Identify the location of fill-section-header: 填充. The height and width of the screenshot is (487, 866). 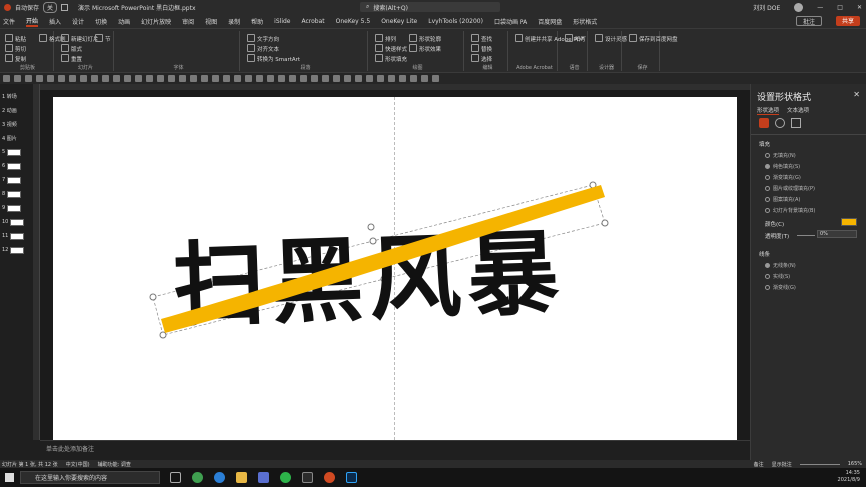
(764, 144).